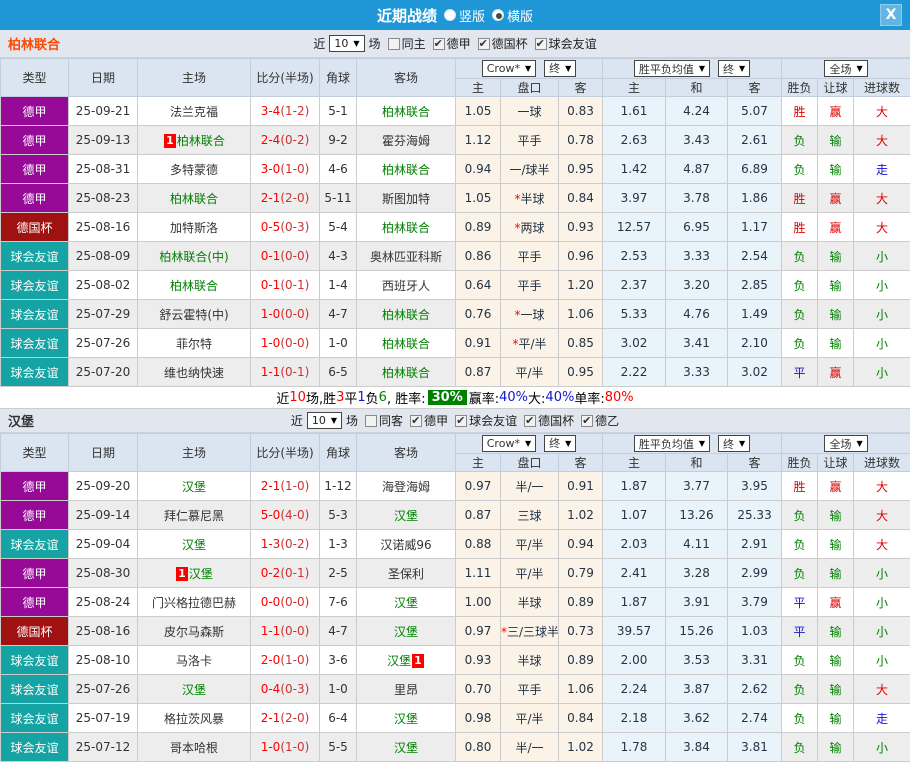 This screenshot has width=910, height=762. What do you see at coordinates (338, 78) in the screenshot?
I see `column-header: 角球` at bounding box center [338, 78].